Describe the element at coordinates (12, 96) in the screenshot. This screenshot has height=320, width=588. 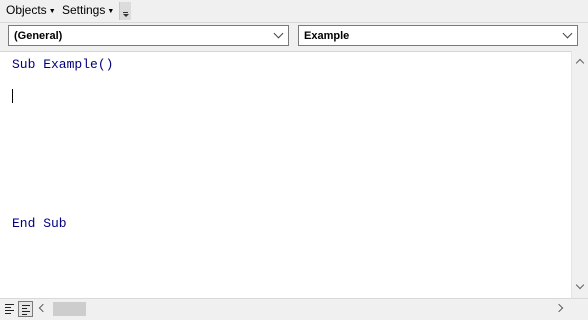
I see `text-caret` at that location.